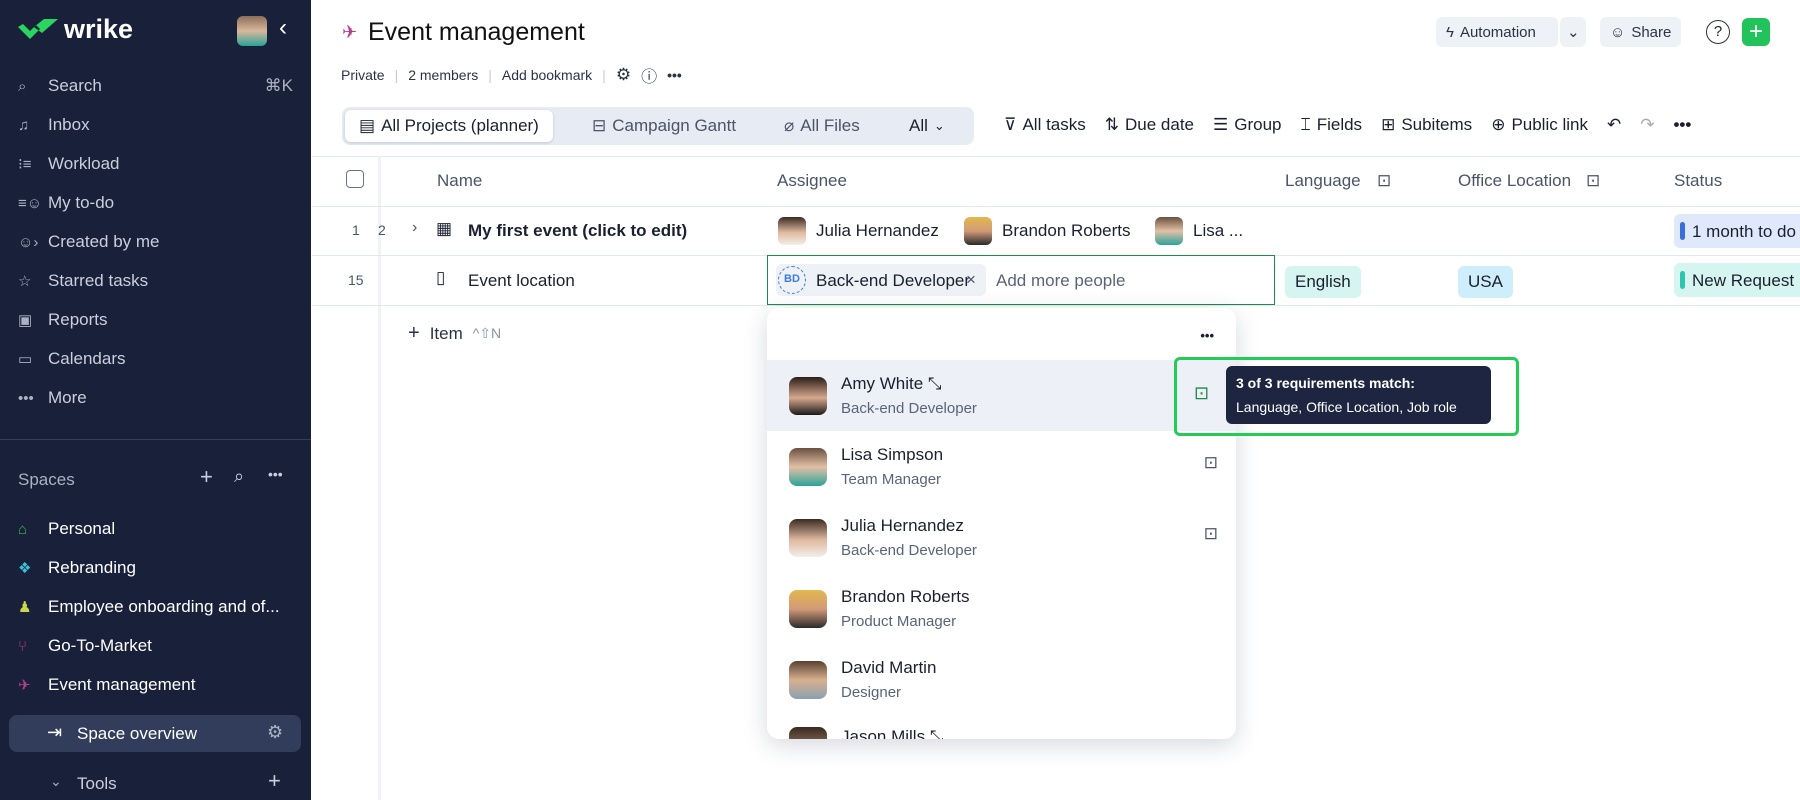 The width and height of the screenshot is (1800, 800). Describe the element at coordinates (275, 474) in the screenshot. I see `spaces-more-icon: •••` at that location.